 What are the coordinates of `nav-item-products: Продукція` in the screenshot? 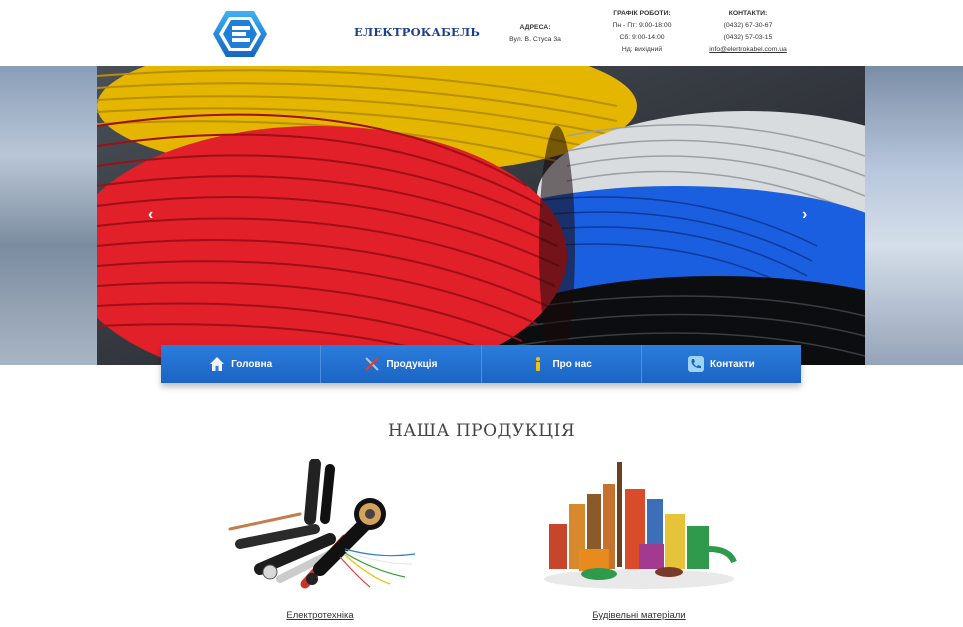 It's located at (401, 364).